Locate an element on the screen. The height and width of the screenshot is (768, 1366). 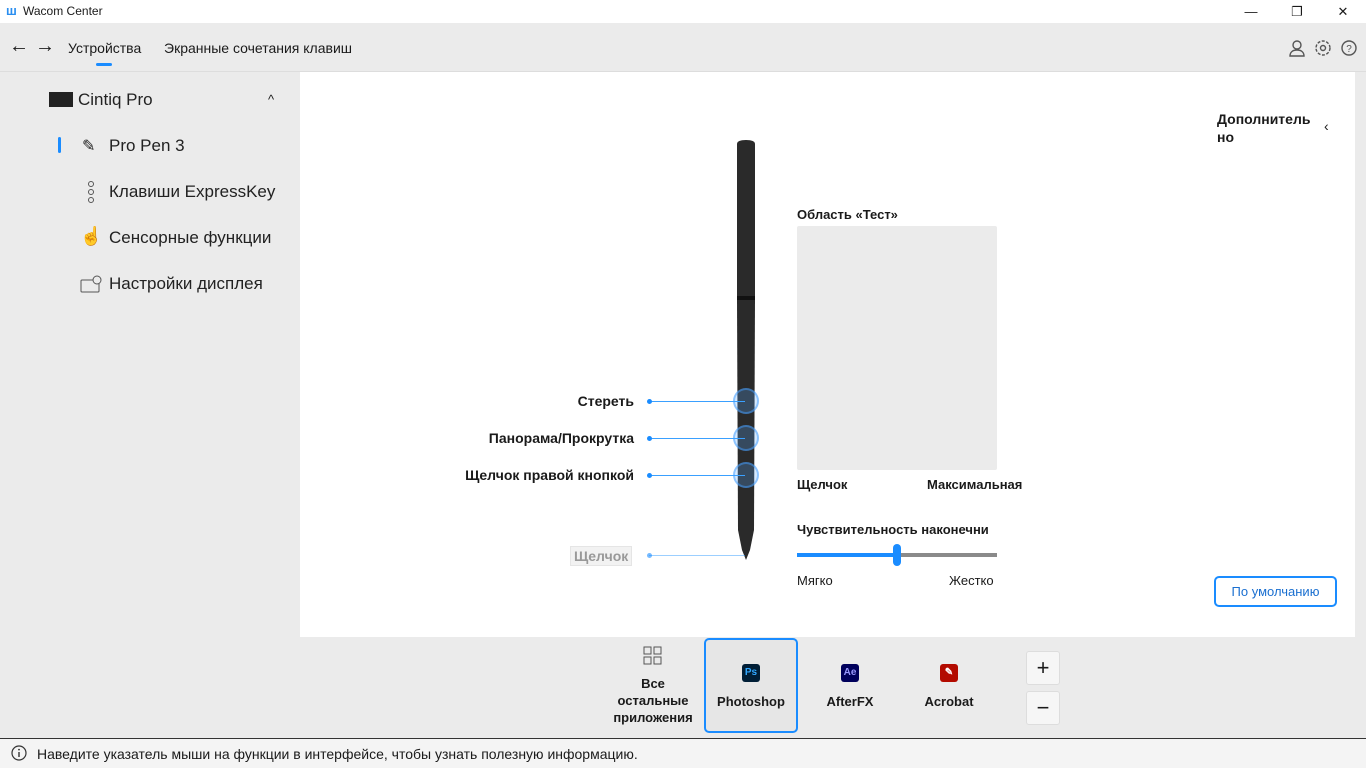
slider-thumb is located at coordinates (897, 555).